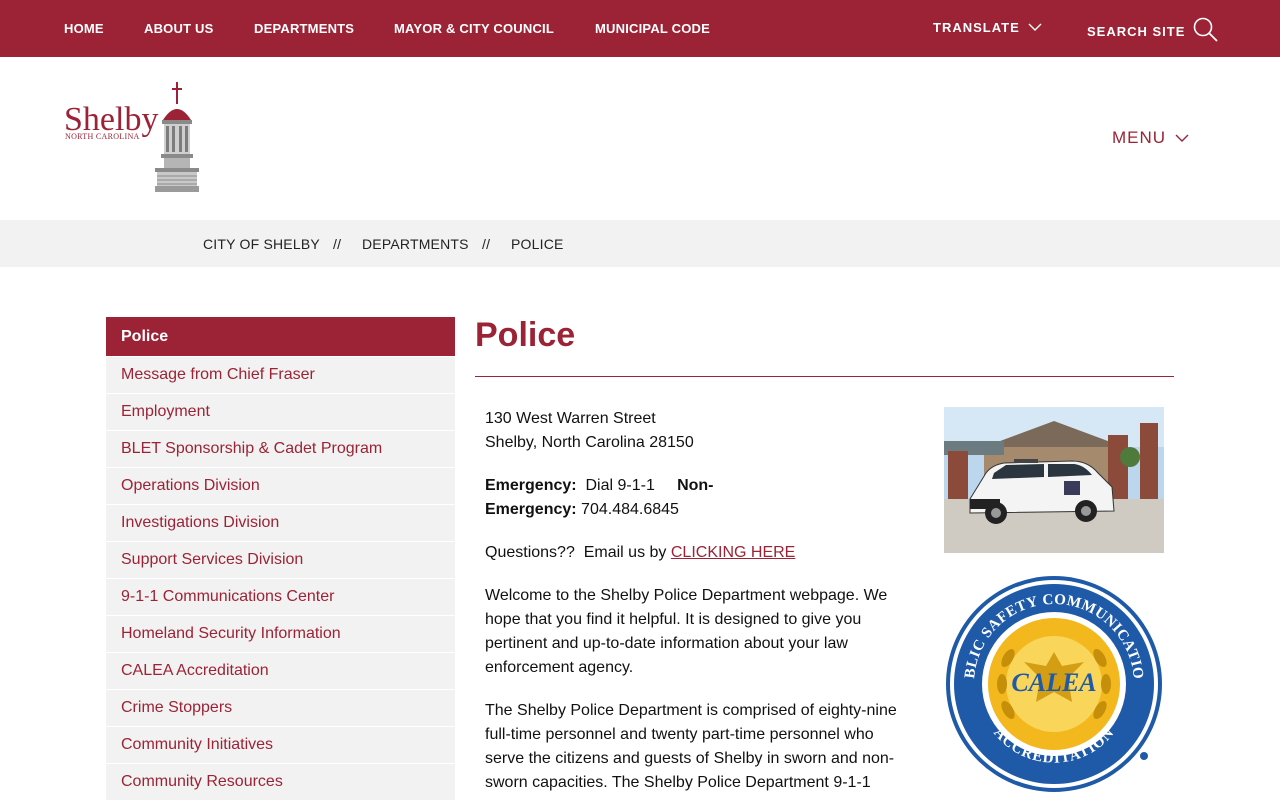 This screenshot has width=1280, height=800. Describe the element at coordinates (1136, 31) in the screenshot. I see `search-site-label: SEARCH SITE` at that location.